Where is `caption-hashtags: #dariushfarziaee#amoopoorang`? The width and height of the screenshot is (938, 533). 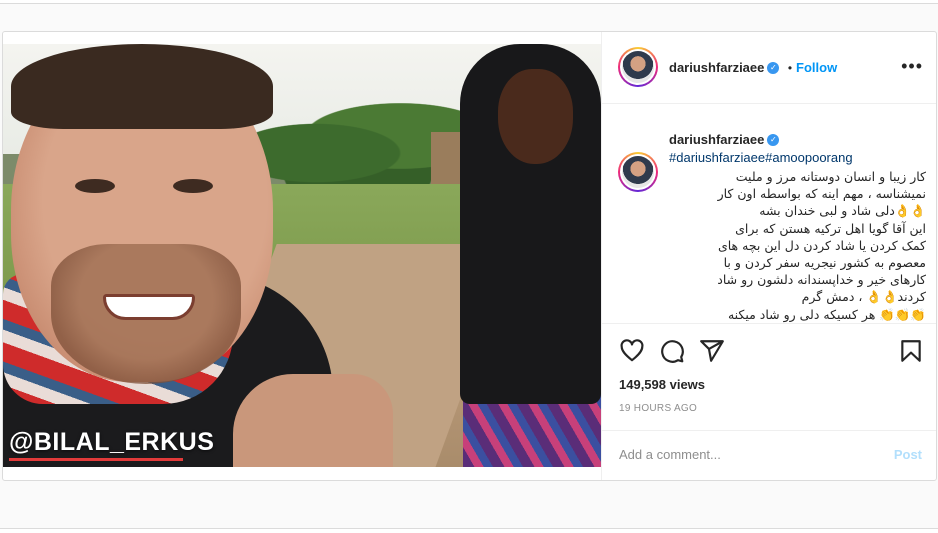
caption-hashtags: #dariushfarziaee#amoopoorang is located at coordinates (761, 157).